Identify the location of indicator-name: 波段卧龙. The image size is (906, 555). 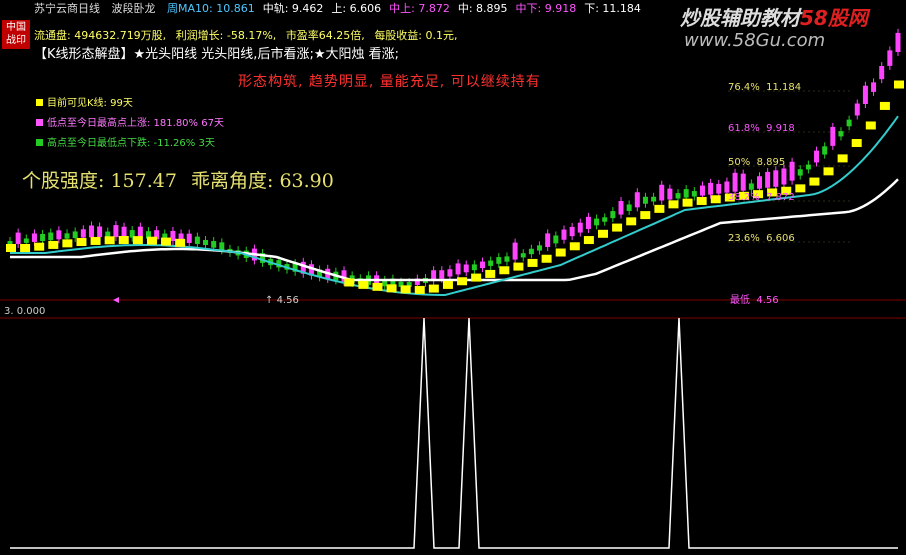
(134, 8).